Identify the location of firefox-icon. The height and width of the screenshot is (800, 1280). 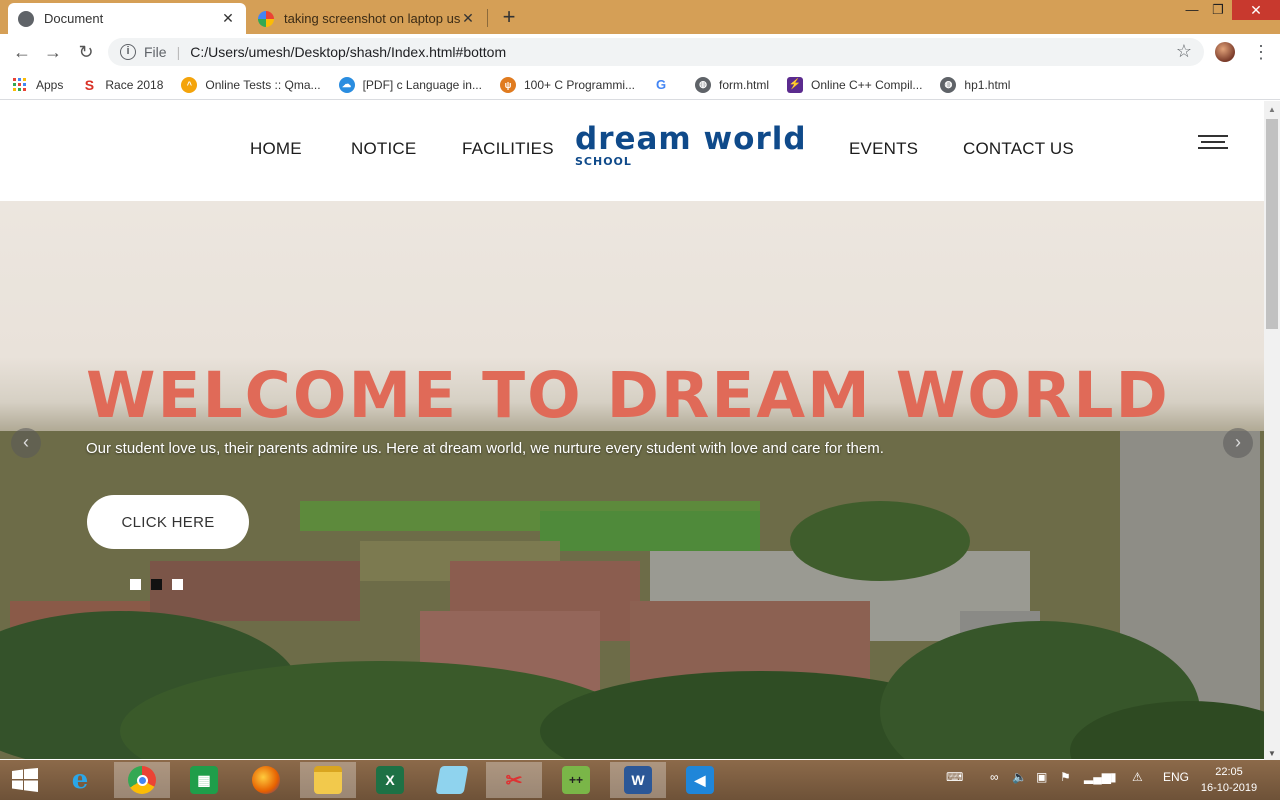
(266, 780).